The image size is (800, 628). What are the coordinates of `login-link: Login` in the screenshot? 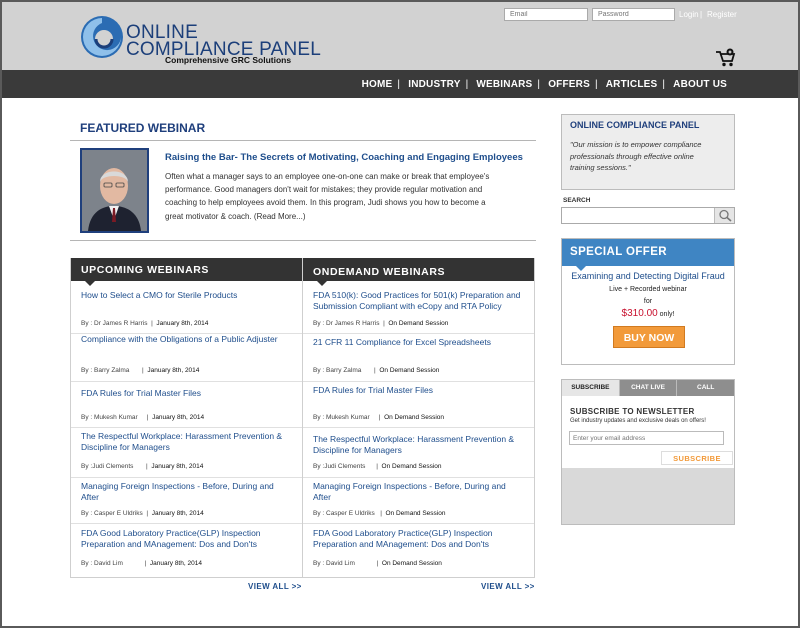 It's located at (689, 14).